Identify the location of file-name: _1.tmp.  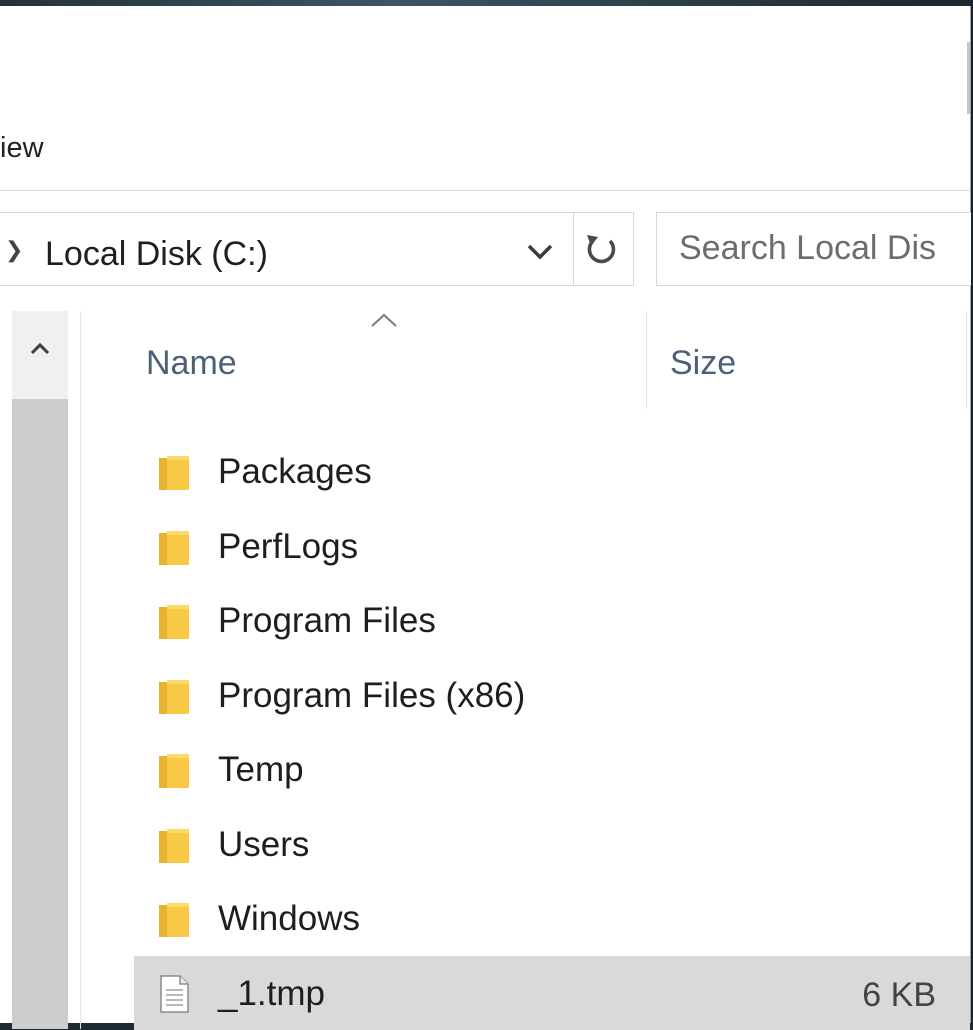
(271, 994).